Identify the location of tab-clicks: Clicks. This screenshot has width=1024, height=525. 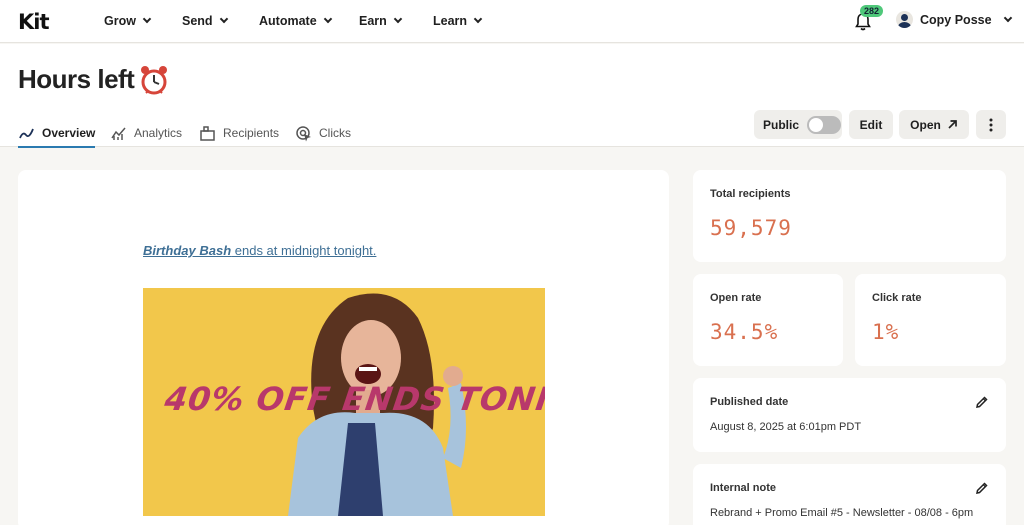
(323, 133).